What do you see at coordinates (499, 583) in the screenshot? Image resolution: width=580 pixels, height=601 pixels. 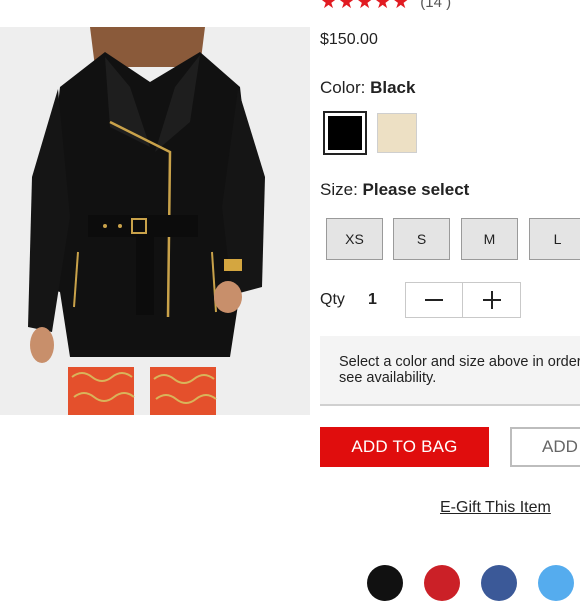 I see `facebook-icon` at bounding box center [499, 583].